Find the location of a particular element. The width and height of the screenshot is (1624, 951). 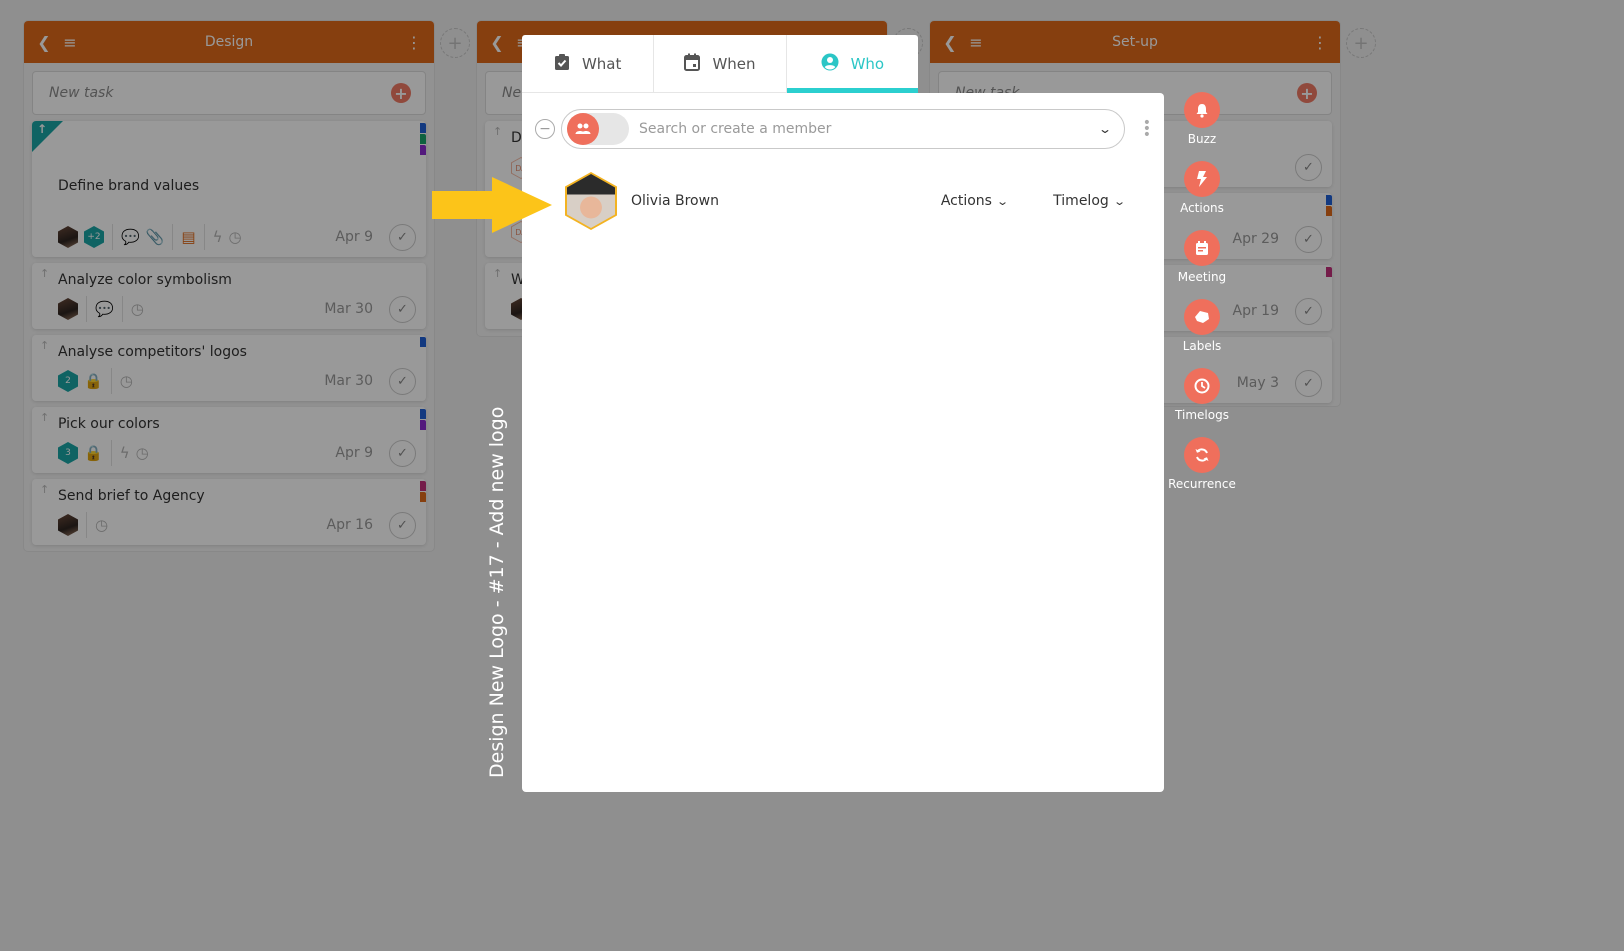

clock-icon is located at coordinates (1202, 386).